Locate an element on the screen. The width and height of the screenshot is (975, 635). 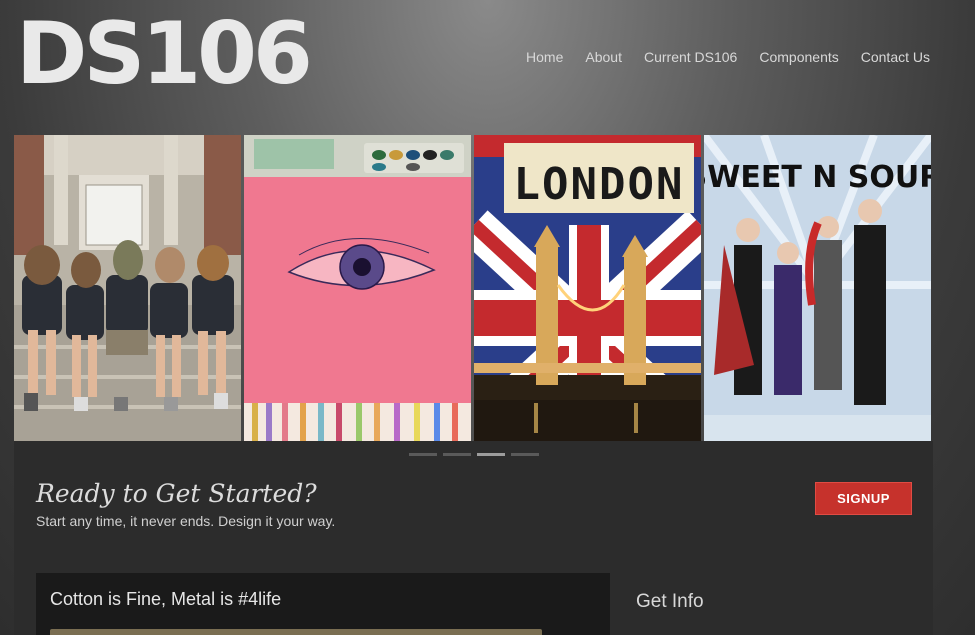
nav-current-ds106: Current DS106 is located at coordinates (690, 57).